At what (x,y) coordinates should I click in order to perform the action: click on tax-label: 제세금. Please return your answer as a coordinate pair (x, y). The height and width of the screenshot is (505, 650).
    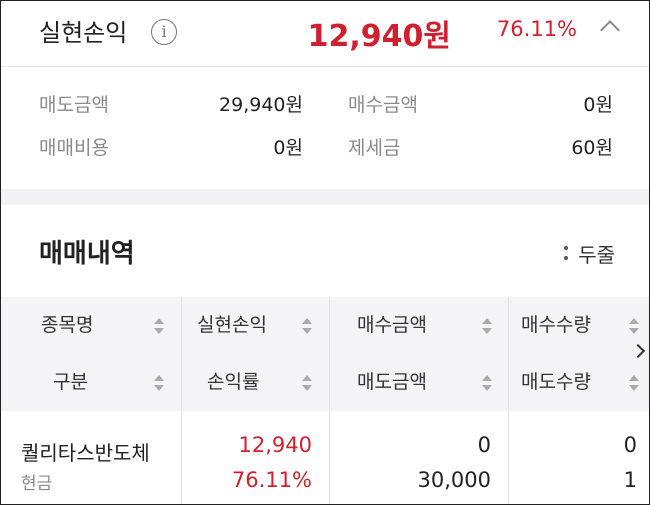
    Looking at the image, I should click on (374, 148).